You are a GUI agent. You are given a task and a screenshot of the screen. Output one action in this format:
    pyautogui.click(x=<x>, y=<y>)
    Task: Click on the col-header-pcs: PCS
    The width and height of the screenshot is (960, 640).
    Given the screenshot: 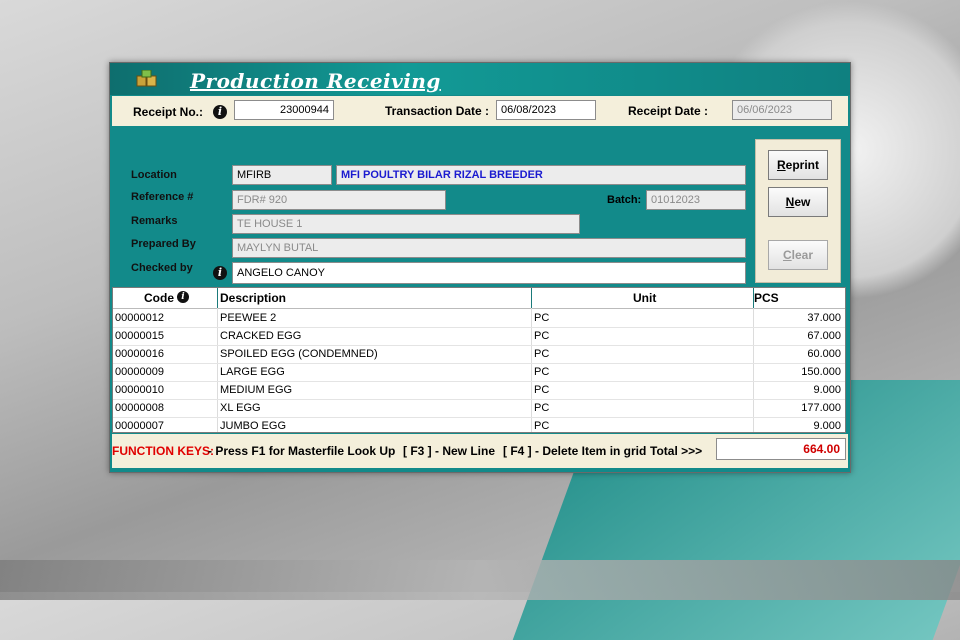 What is the action you would take?
    pyautogui.click(x=766, y=298)
    